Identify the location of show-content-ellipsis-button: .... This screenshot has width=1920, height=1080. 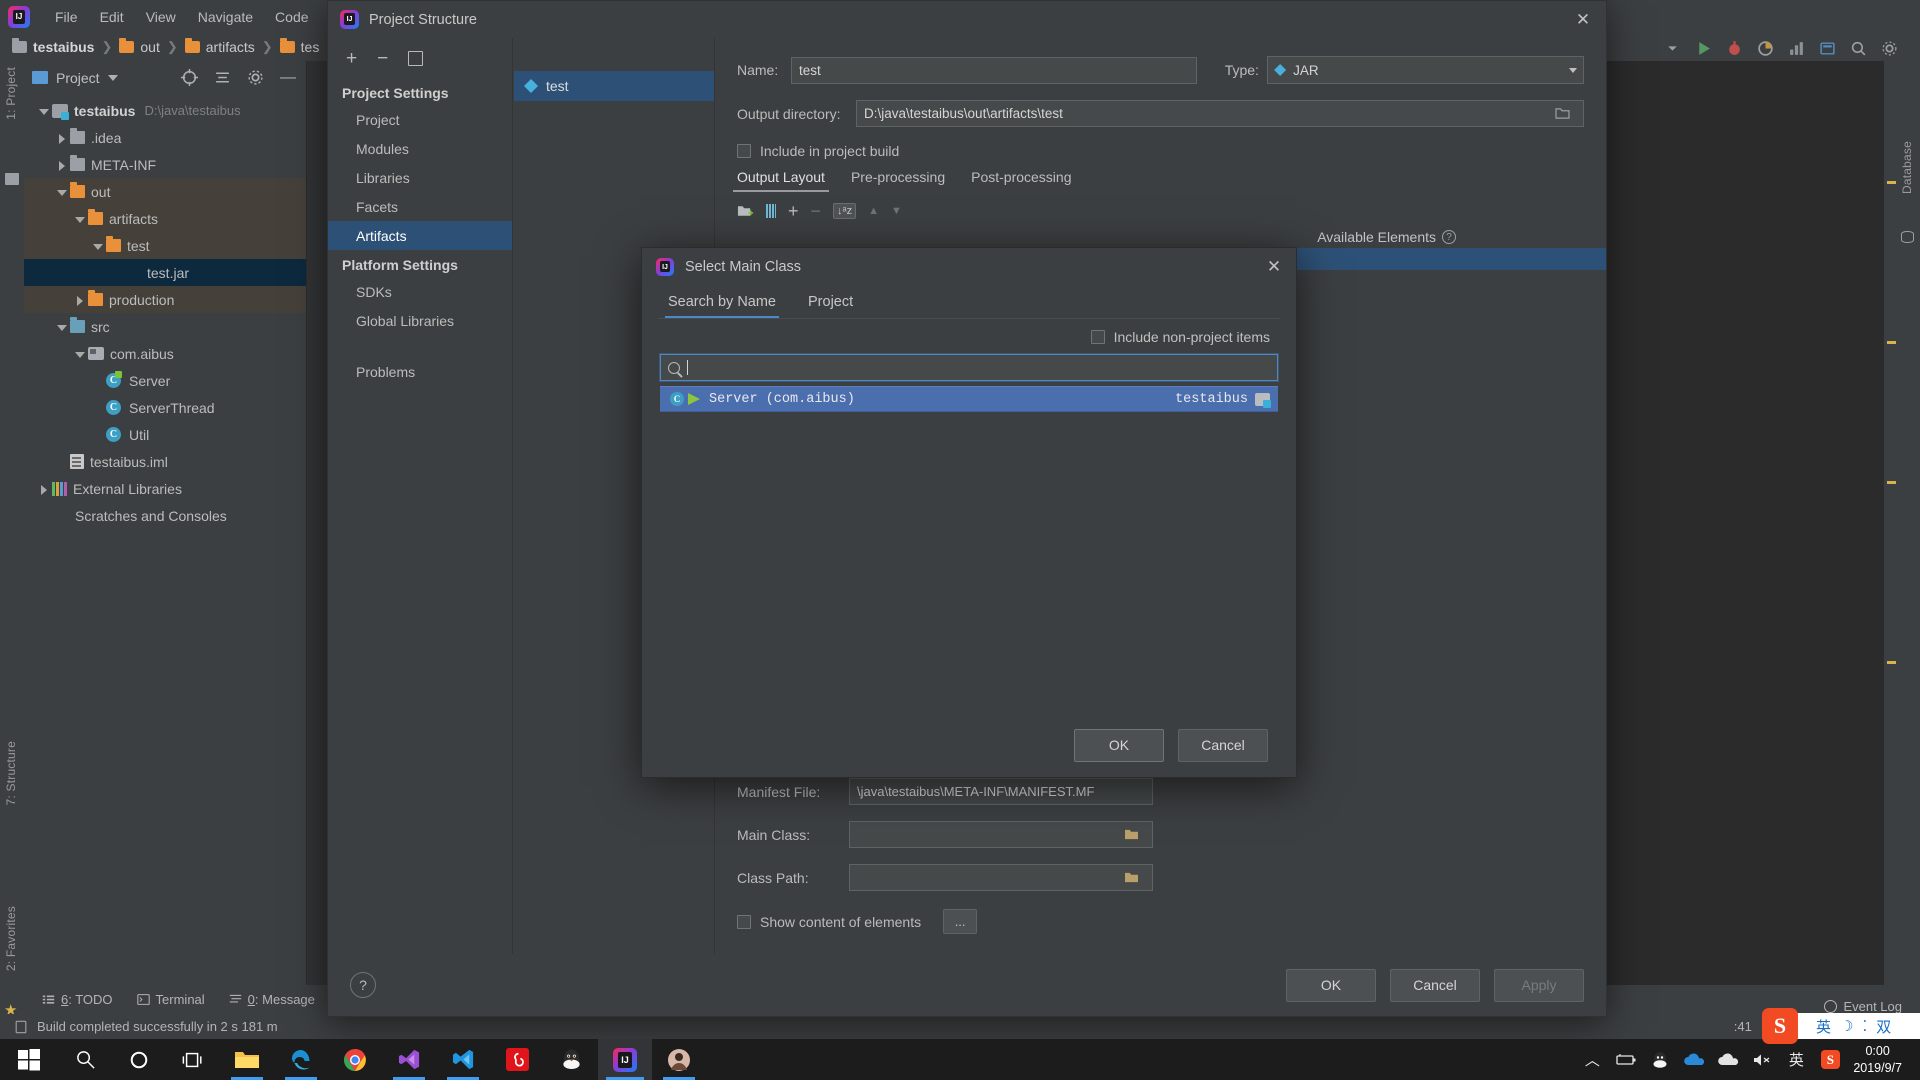
(960, 921).